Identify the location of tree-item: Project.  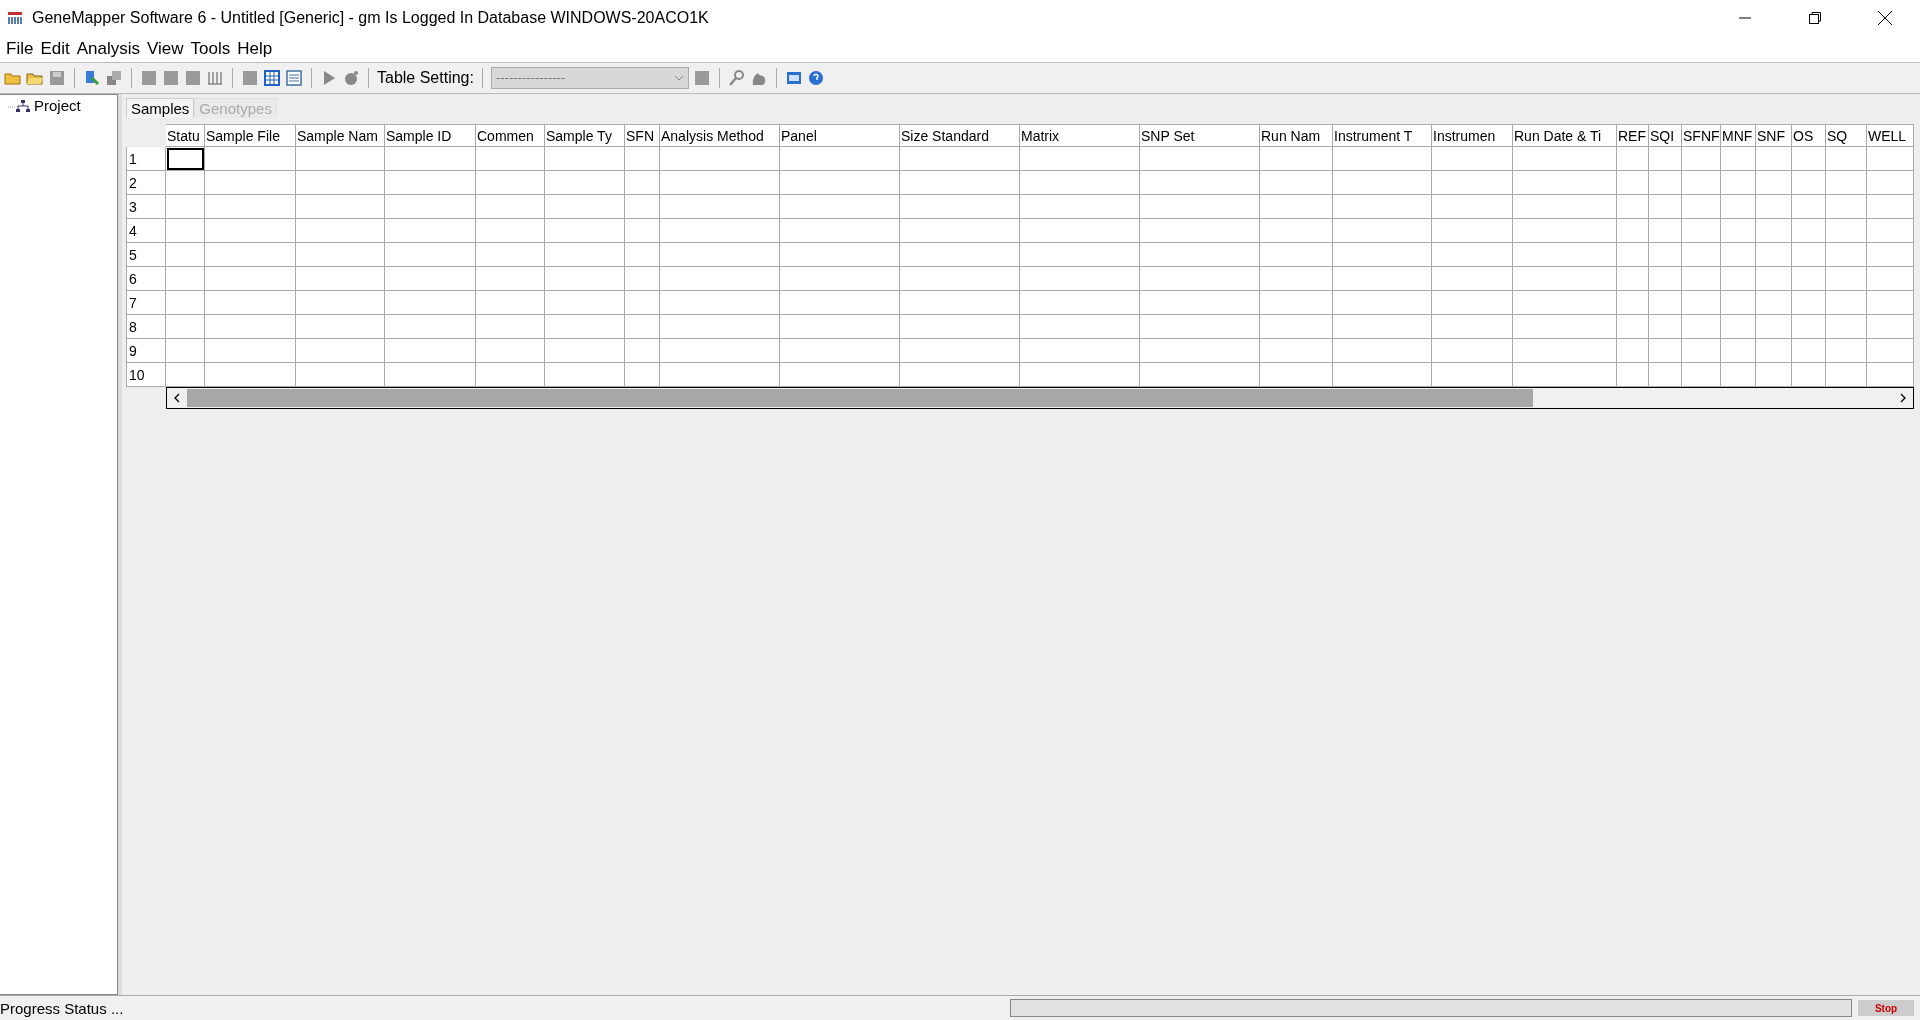
(44, 105).